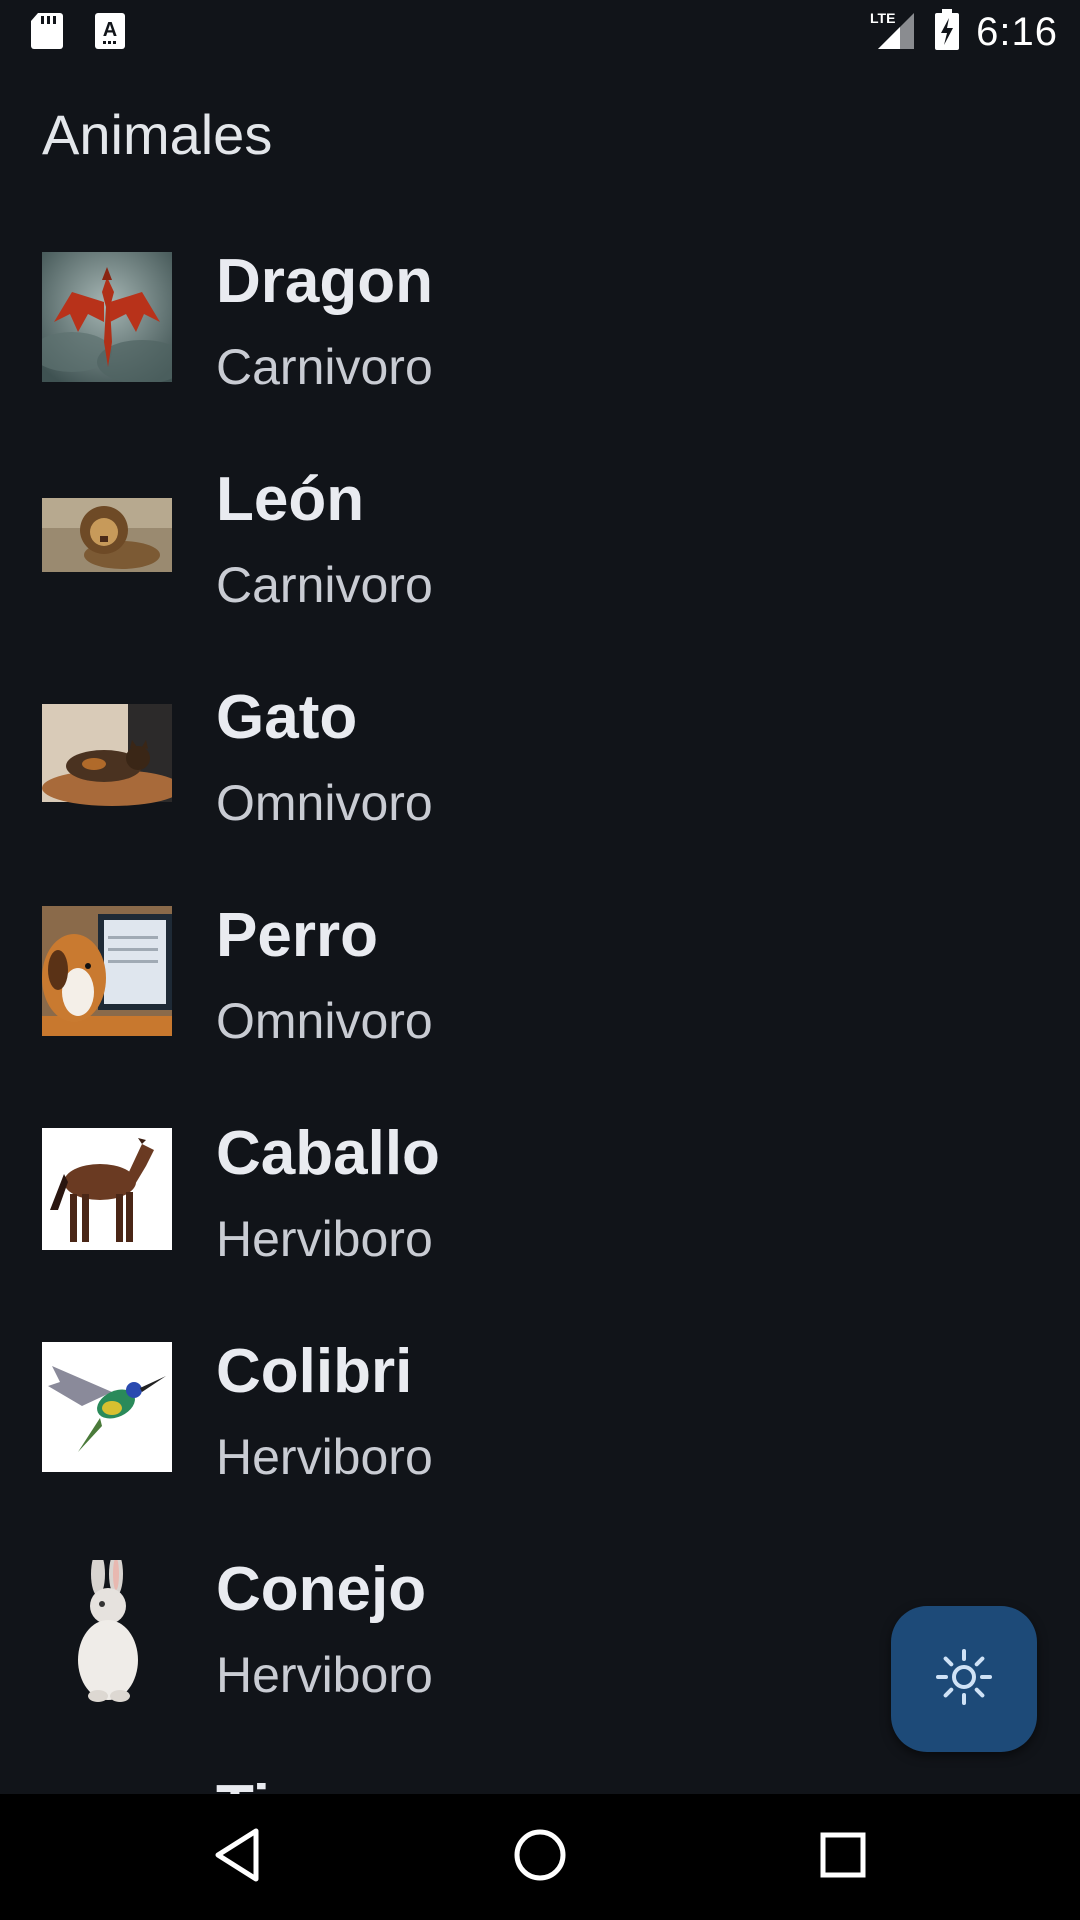 The height and width of the screenshot is (1920, 1080). Describe the element at coordinates (107, 317) in the screenshot. I see `dragon-image` at that location.